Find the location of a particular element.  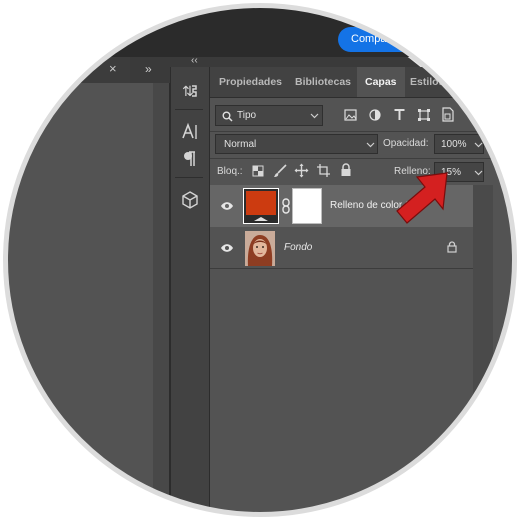

tab-capas: Capas is located at coordinates (381, 82).